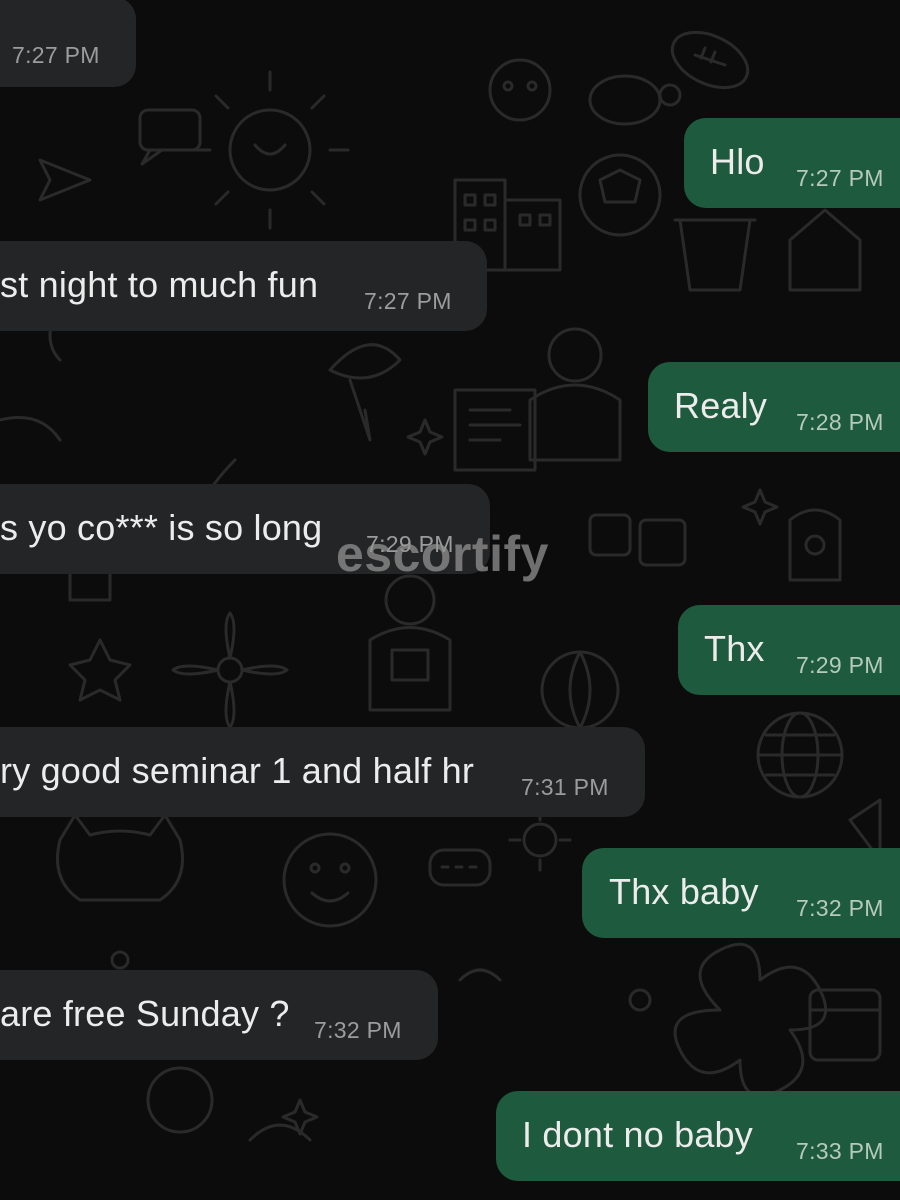 The height and width of the screenshot is (1200, 900). What do you see at coordinates (840, 1151) in the screenshot?
I see `message-timestamp: 7:33 PM` at bounding box center [840, 1151].